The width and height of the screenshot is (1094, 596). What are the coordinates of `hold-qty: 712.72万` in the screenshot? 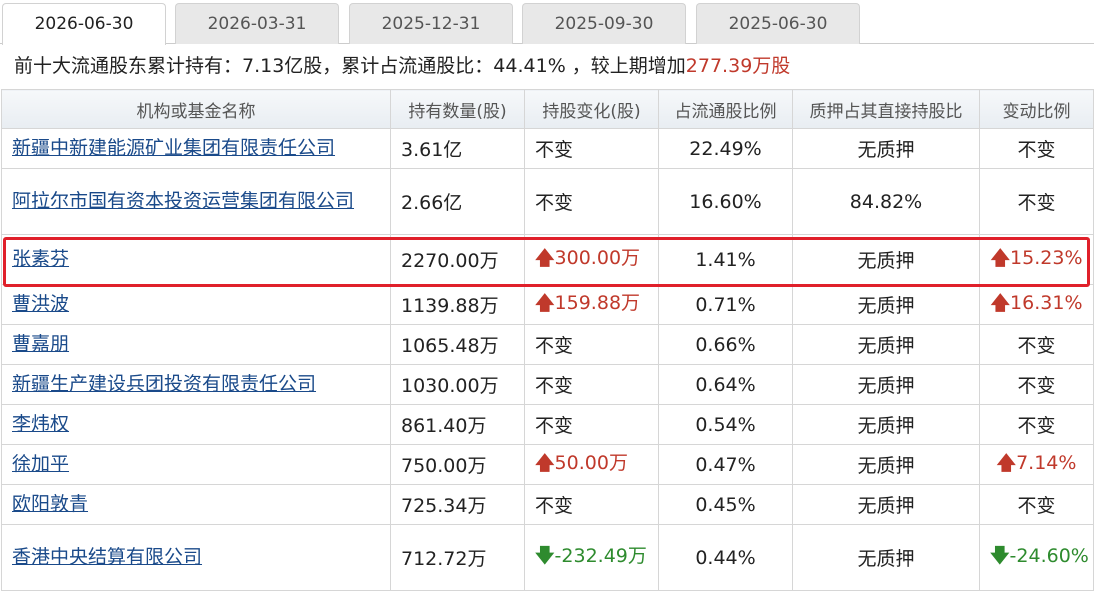 It's located at (444, 559).